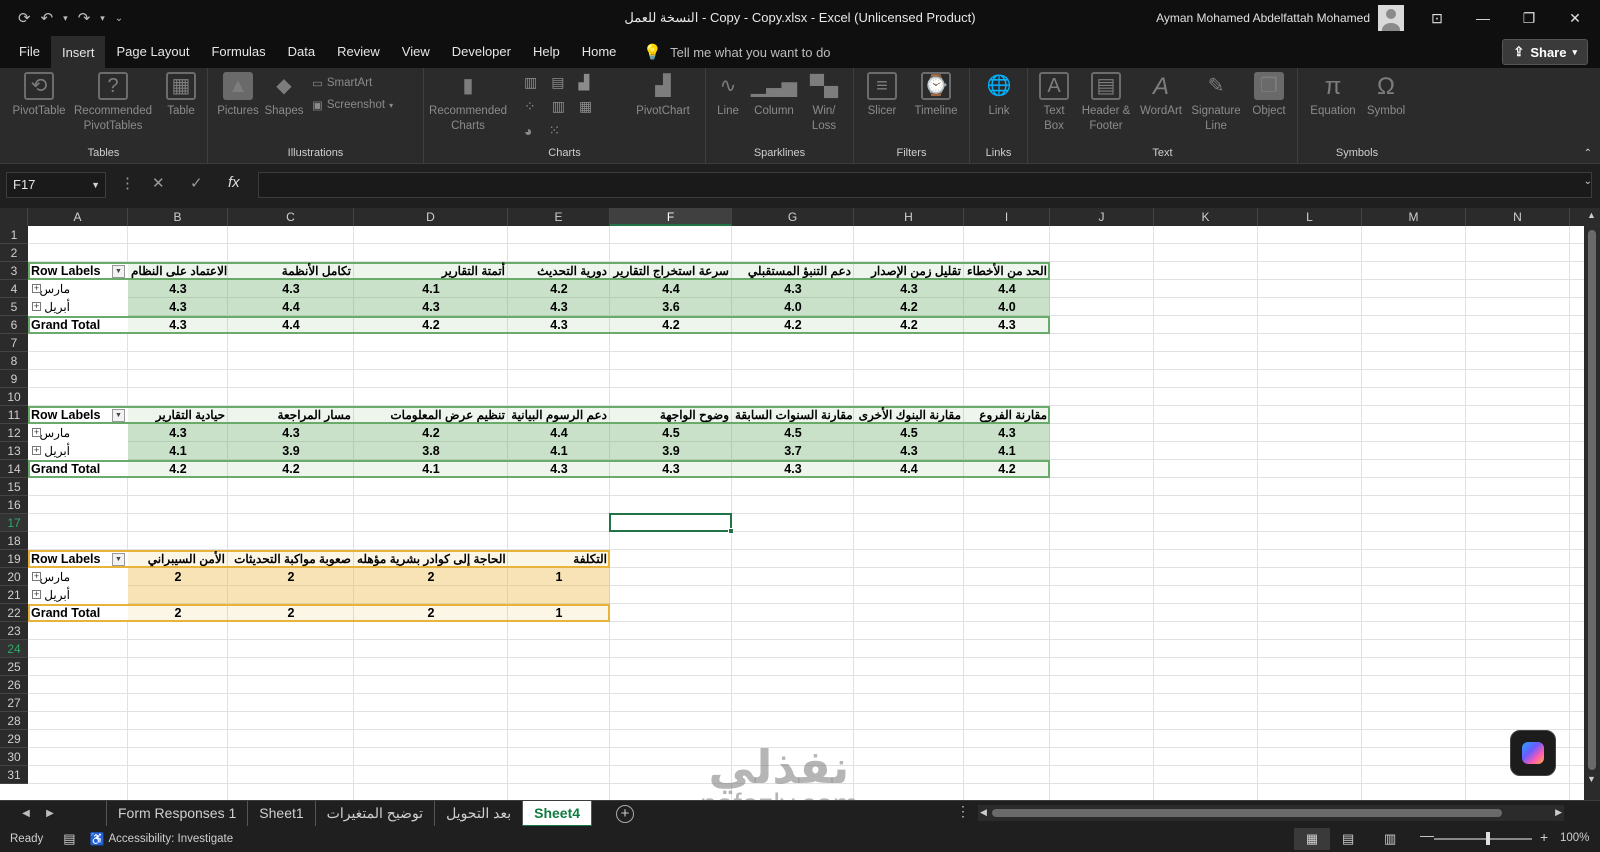 This screenshot has width=1600, height=852. I want to click on pivot-grand-total-cell: 4.1, so click(431, 469).